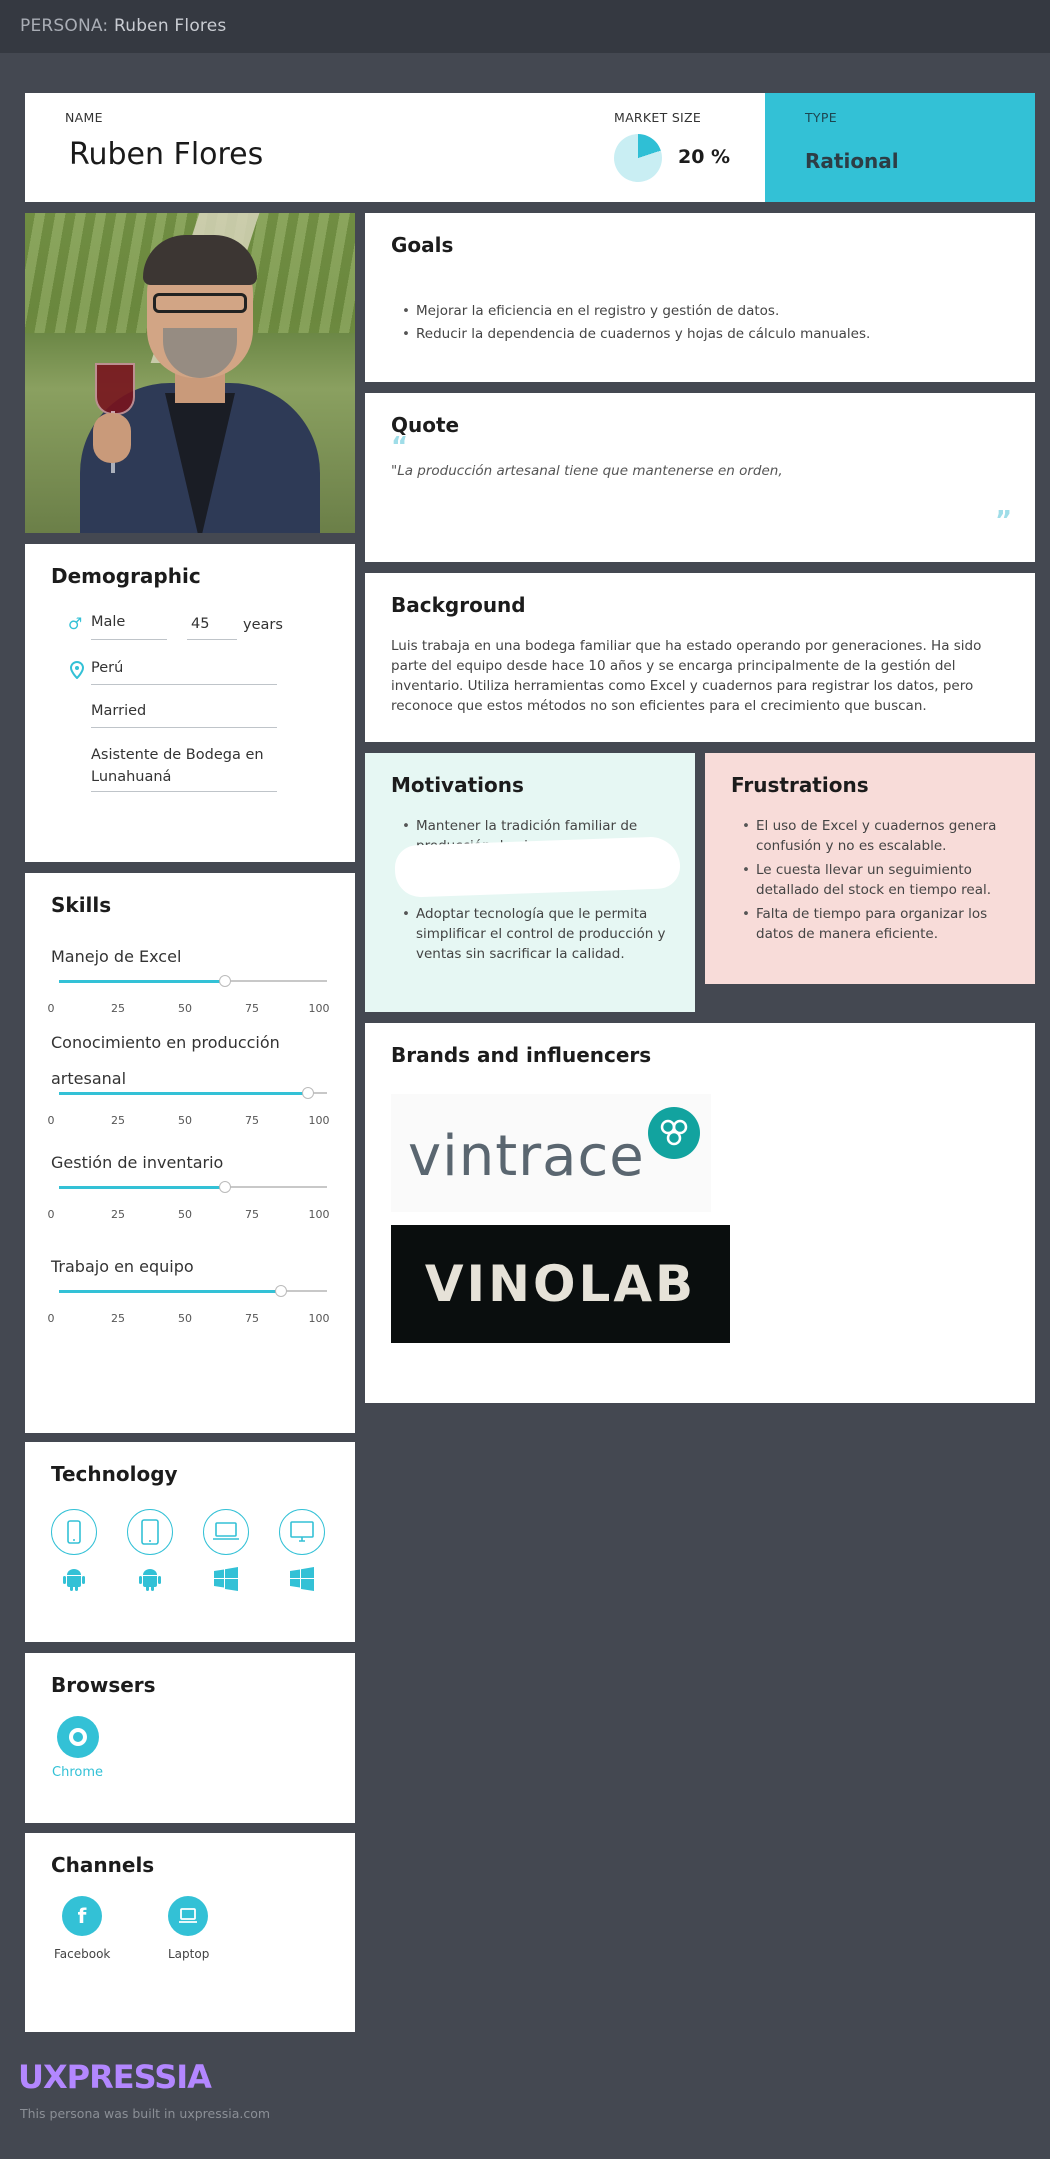 The height and width of the screenshot is (2159, 1050). I want to click on skill-label: Conocimiento en producción artesanal, so click(165, 1060).